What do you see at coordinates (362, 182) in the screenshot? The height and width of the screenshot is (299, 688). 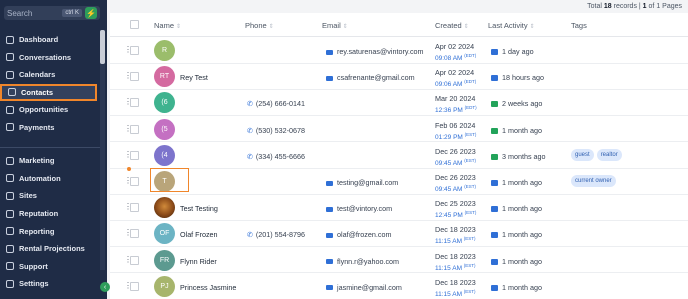 I see `contact-email: testing@gmail.com` at bounding box center [362, 182].